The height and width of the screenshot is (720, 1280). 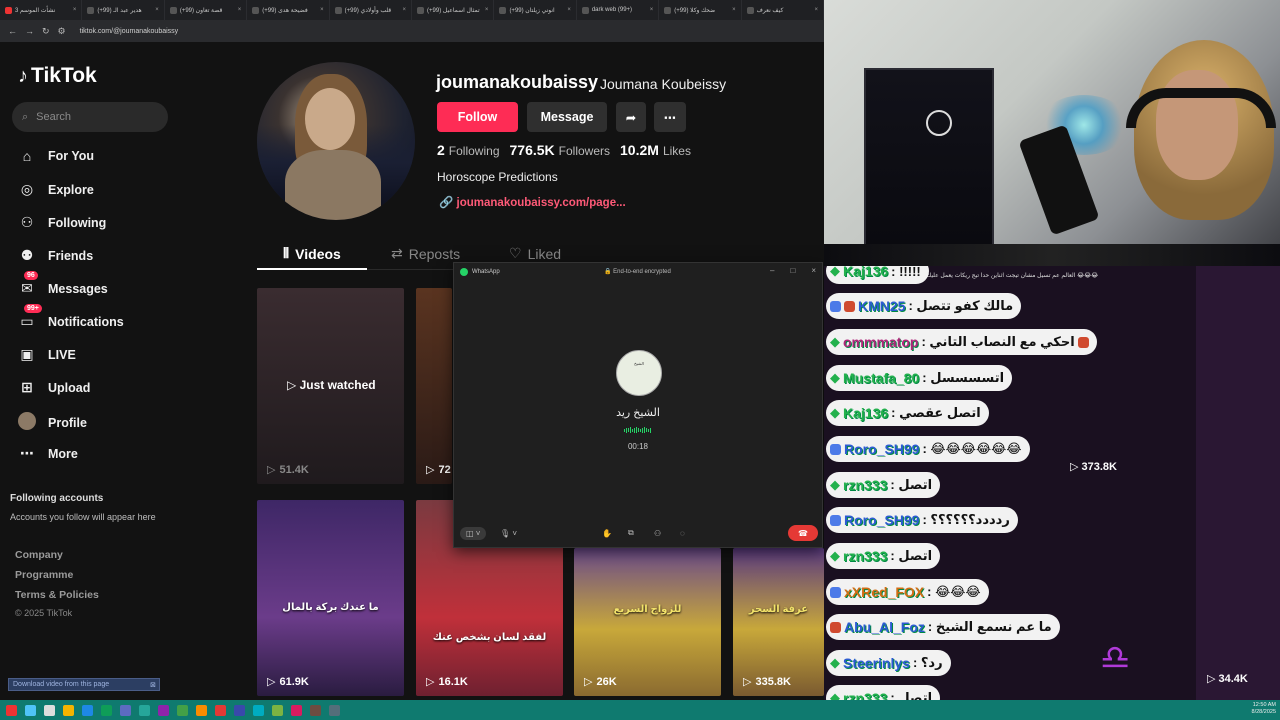 I want to click on nav-explore: ◎ Explore, so click(x=56, y=189).